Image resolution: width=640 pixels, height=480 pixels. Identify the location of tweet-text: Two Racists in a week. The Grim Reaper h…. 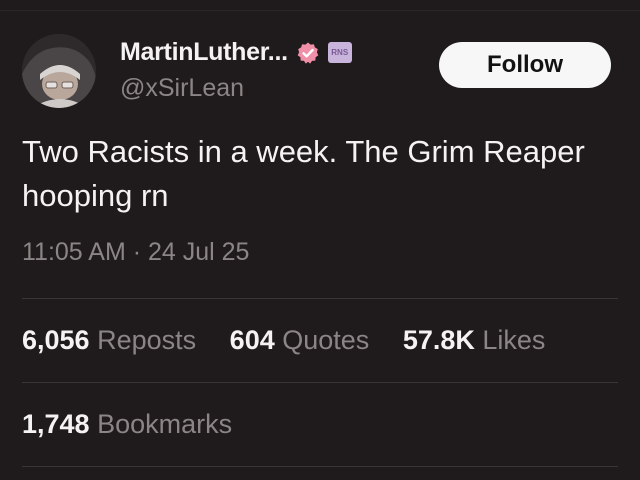
(303, 173).